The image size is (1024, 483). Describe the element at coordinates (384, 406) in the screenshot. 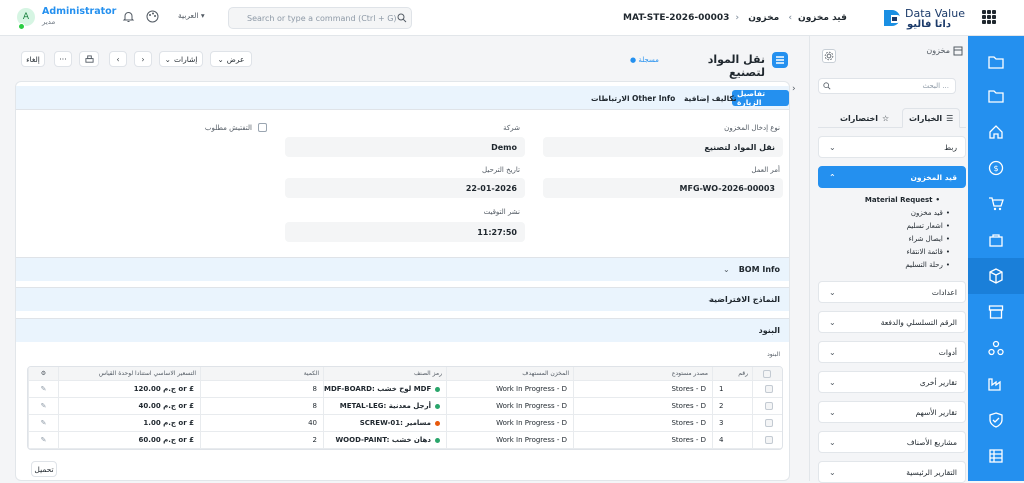

I see `cell-item-code: METAL-LEG: أرجل معدنية` at that location.